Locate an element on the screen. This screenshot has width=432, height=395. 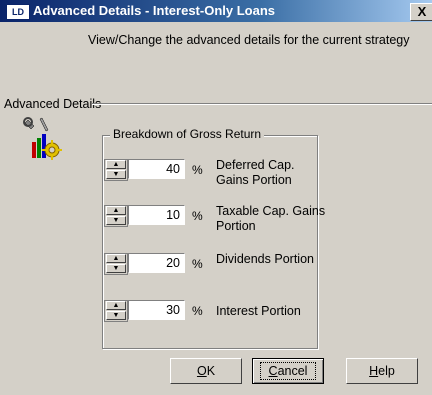
deferred-cap-gains-input: 40 is located at coordinates (156, 169).